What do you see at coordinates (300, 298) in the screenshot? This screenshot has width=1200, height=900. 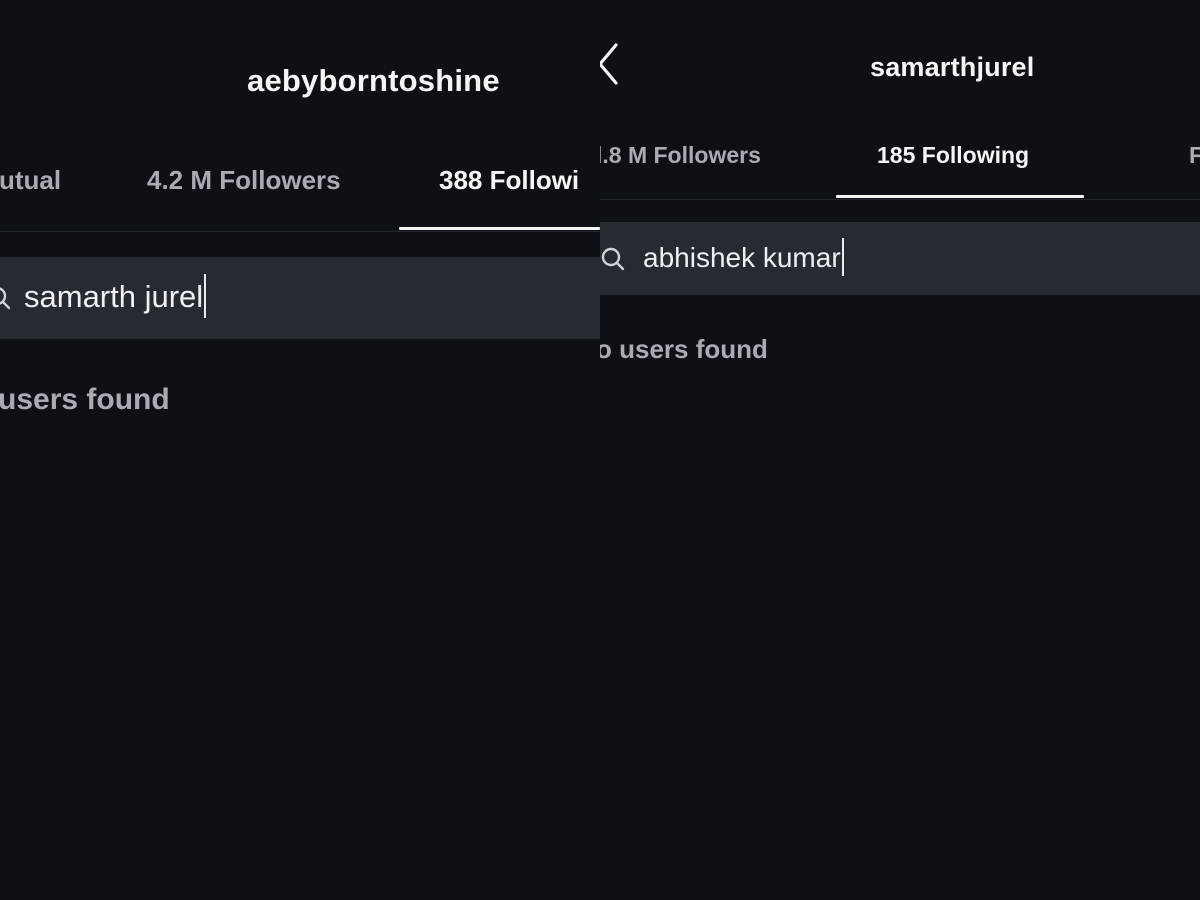 I see `search-input: samarth jurel` at bounding box center [300, 298].